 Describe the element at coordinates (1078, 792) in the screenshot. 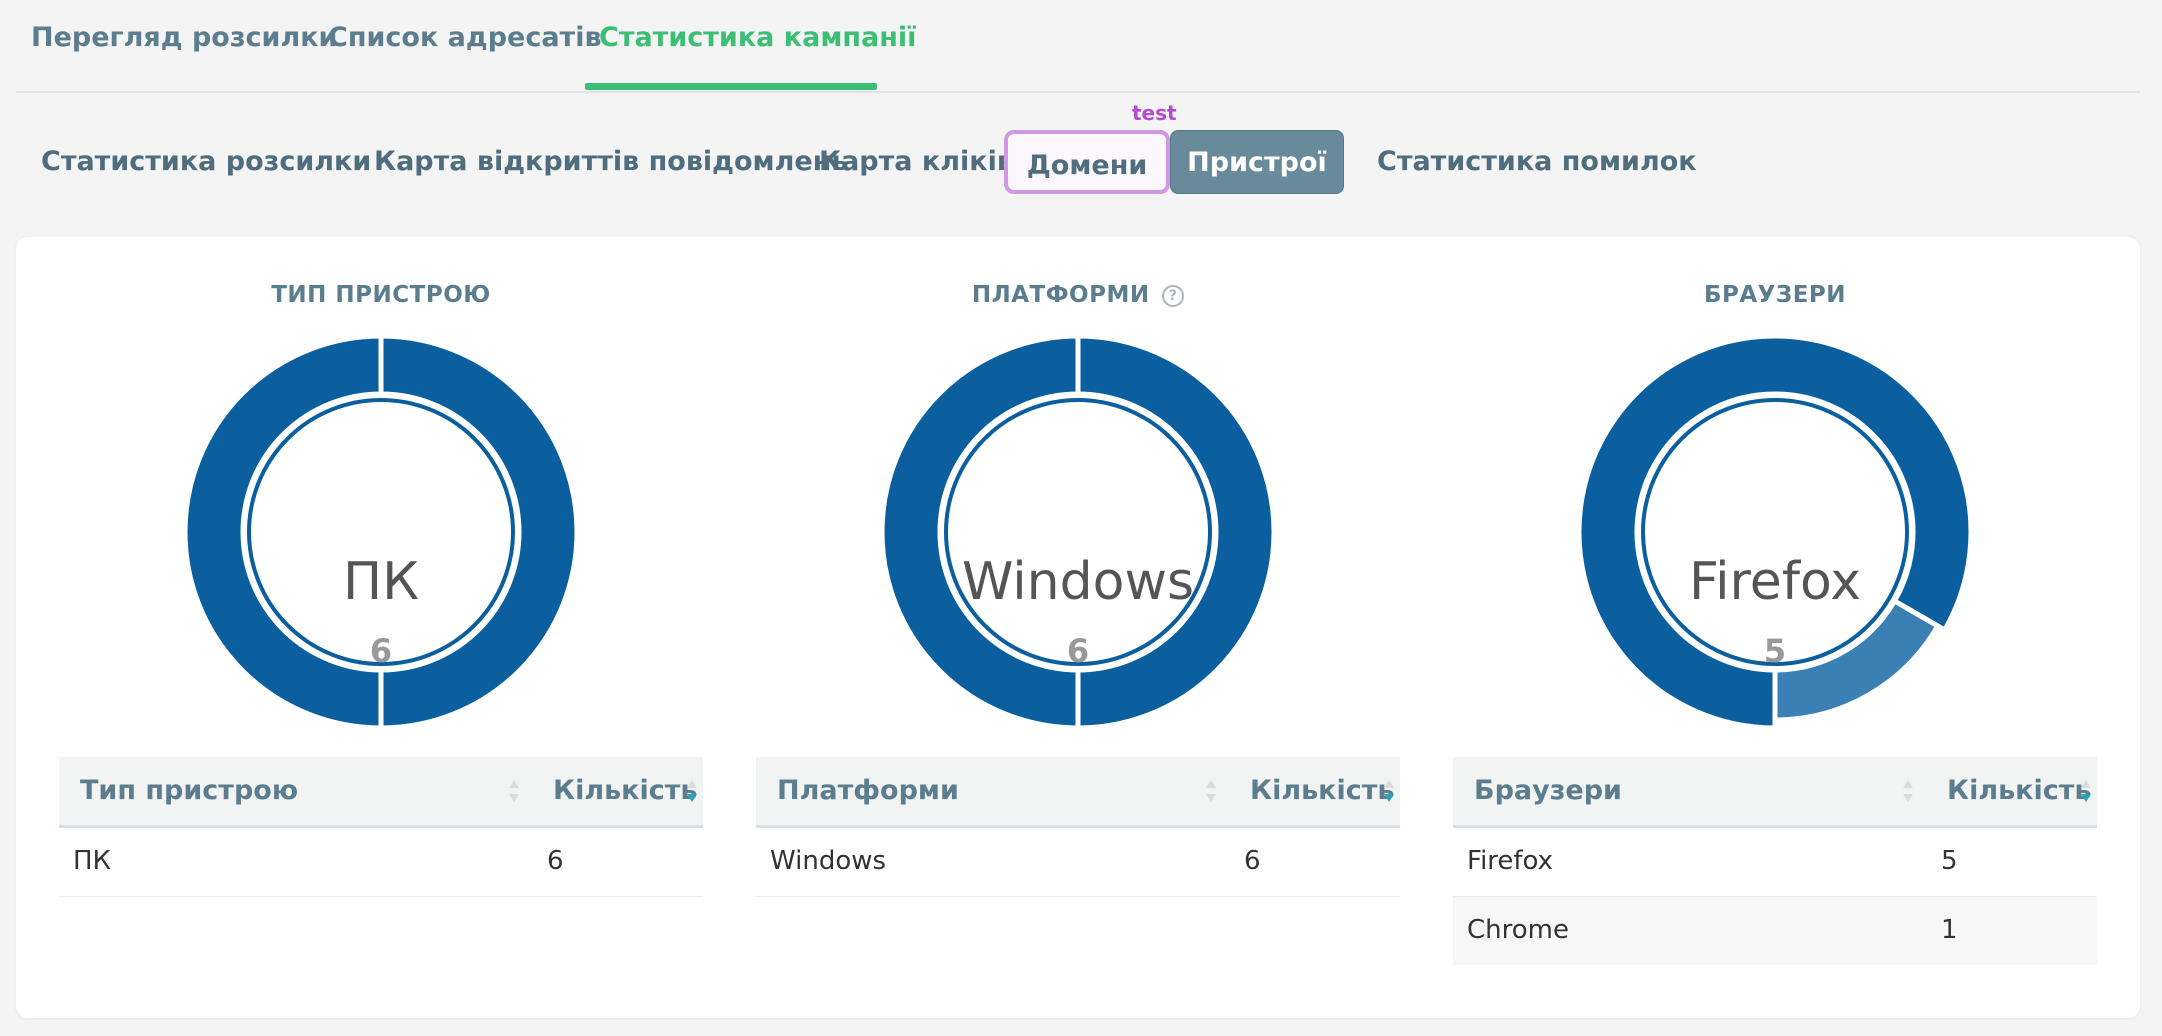

I see `table-header: Платформи Кількість` at that location.